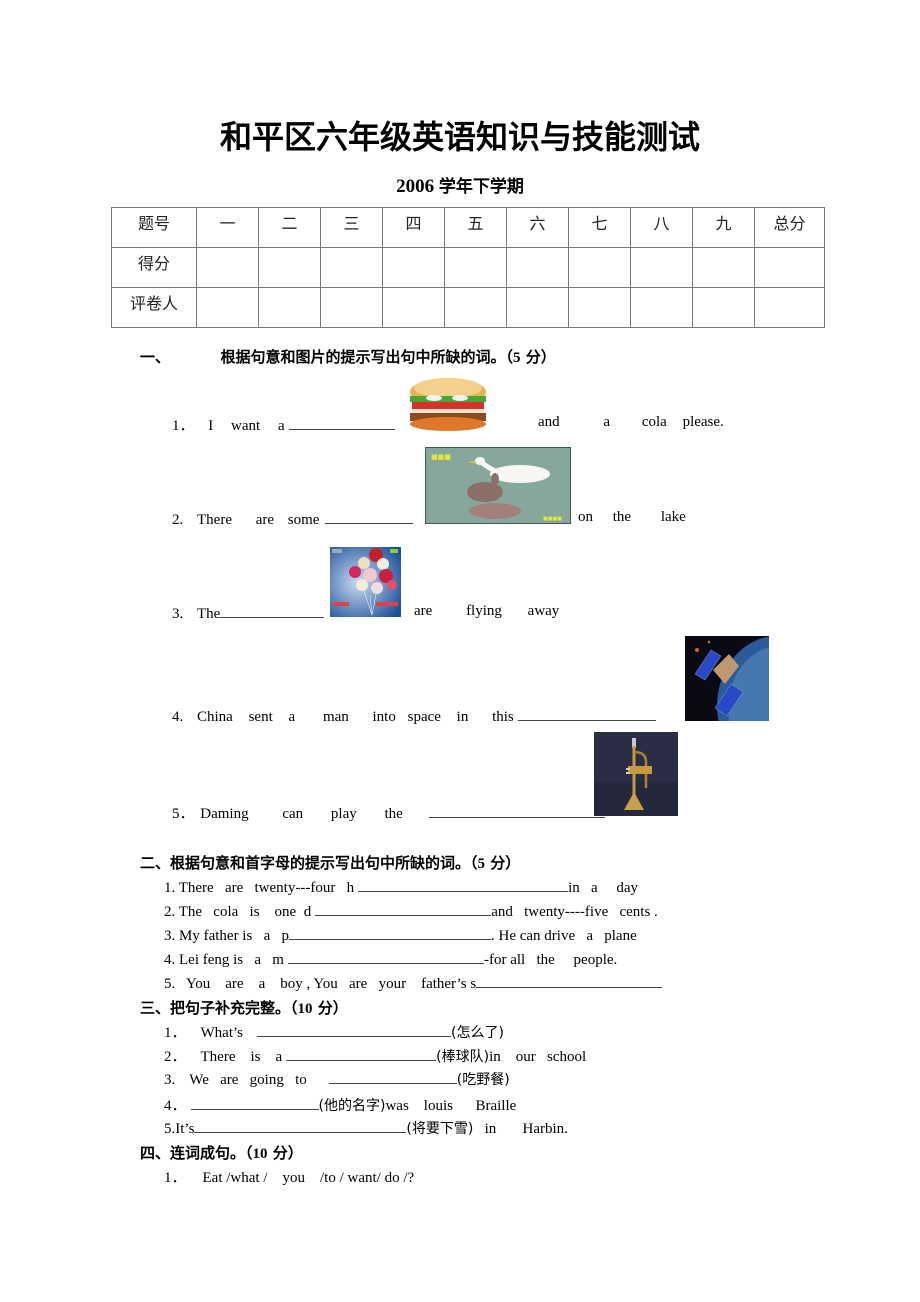  Describe the element at coordinates (335, 717) in the screenshot. I see `word: man` at that location.